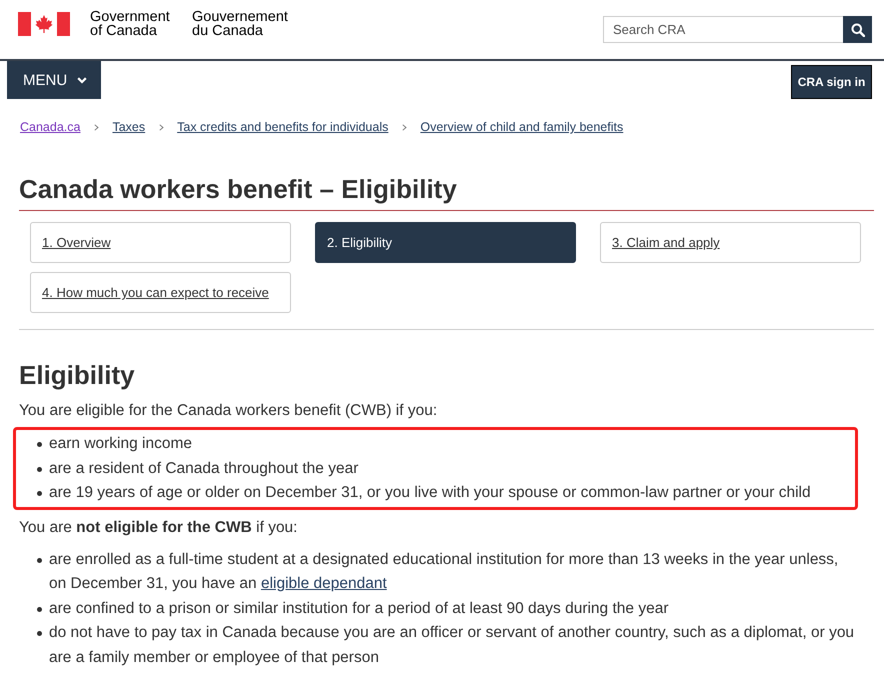  What do you see at coordinates (129, 127) in the screenshot?
I see `breadcrumb-link: Taxes` at bounding box center [129, 127].